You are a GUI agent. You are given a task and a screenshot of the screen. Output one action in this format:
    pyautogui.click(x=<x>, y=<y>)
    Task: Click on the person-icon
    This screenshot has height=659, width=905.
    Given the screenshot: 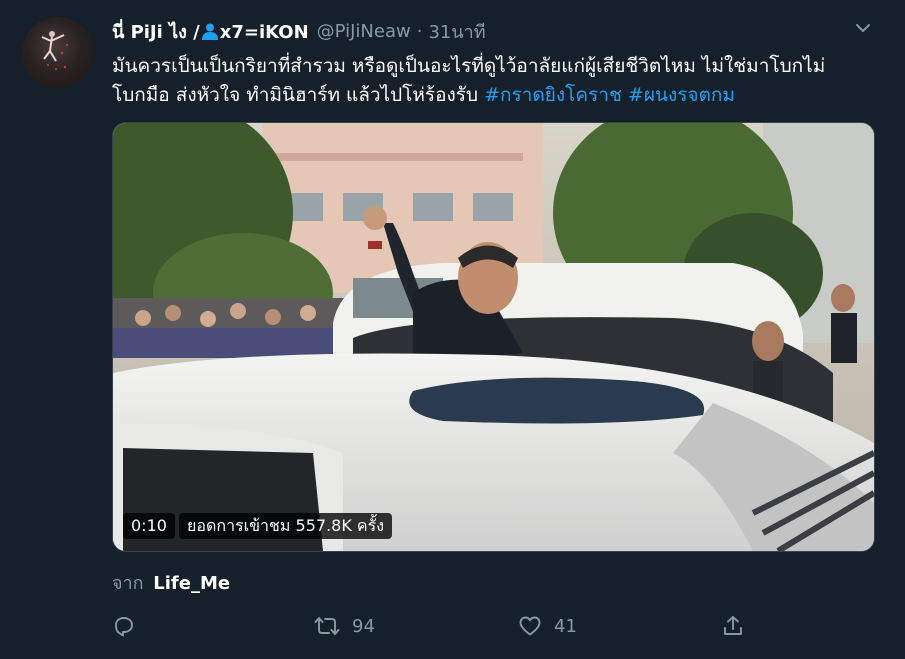 What is the action you would take?
    pyautogui.click(x=210, y=33)
    